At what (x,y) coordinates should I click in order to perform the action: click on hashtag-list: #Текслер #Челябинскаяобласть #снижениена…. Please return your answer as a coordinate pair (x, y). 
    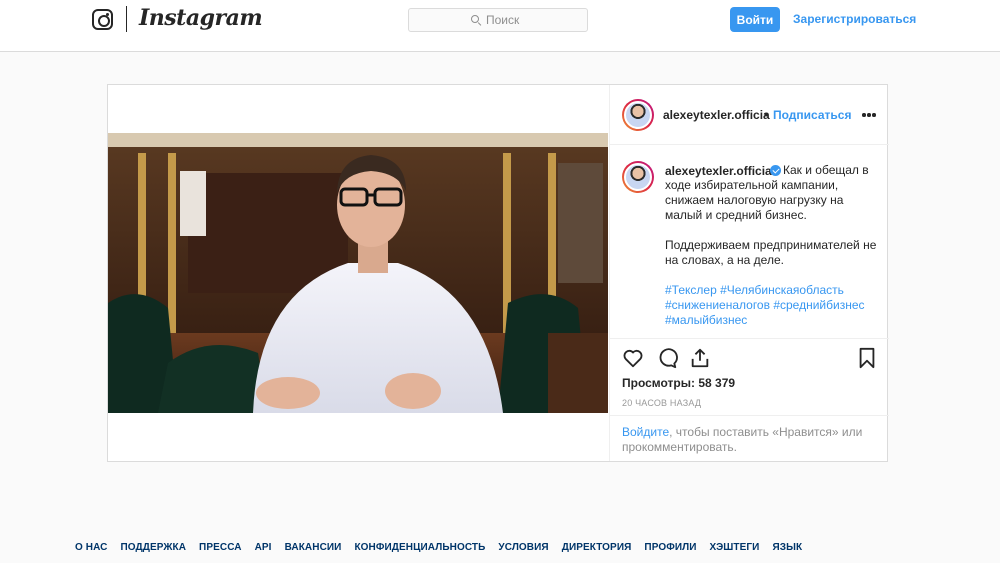
    Looking at the image, I should click on (773, 305).